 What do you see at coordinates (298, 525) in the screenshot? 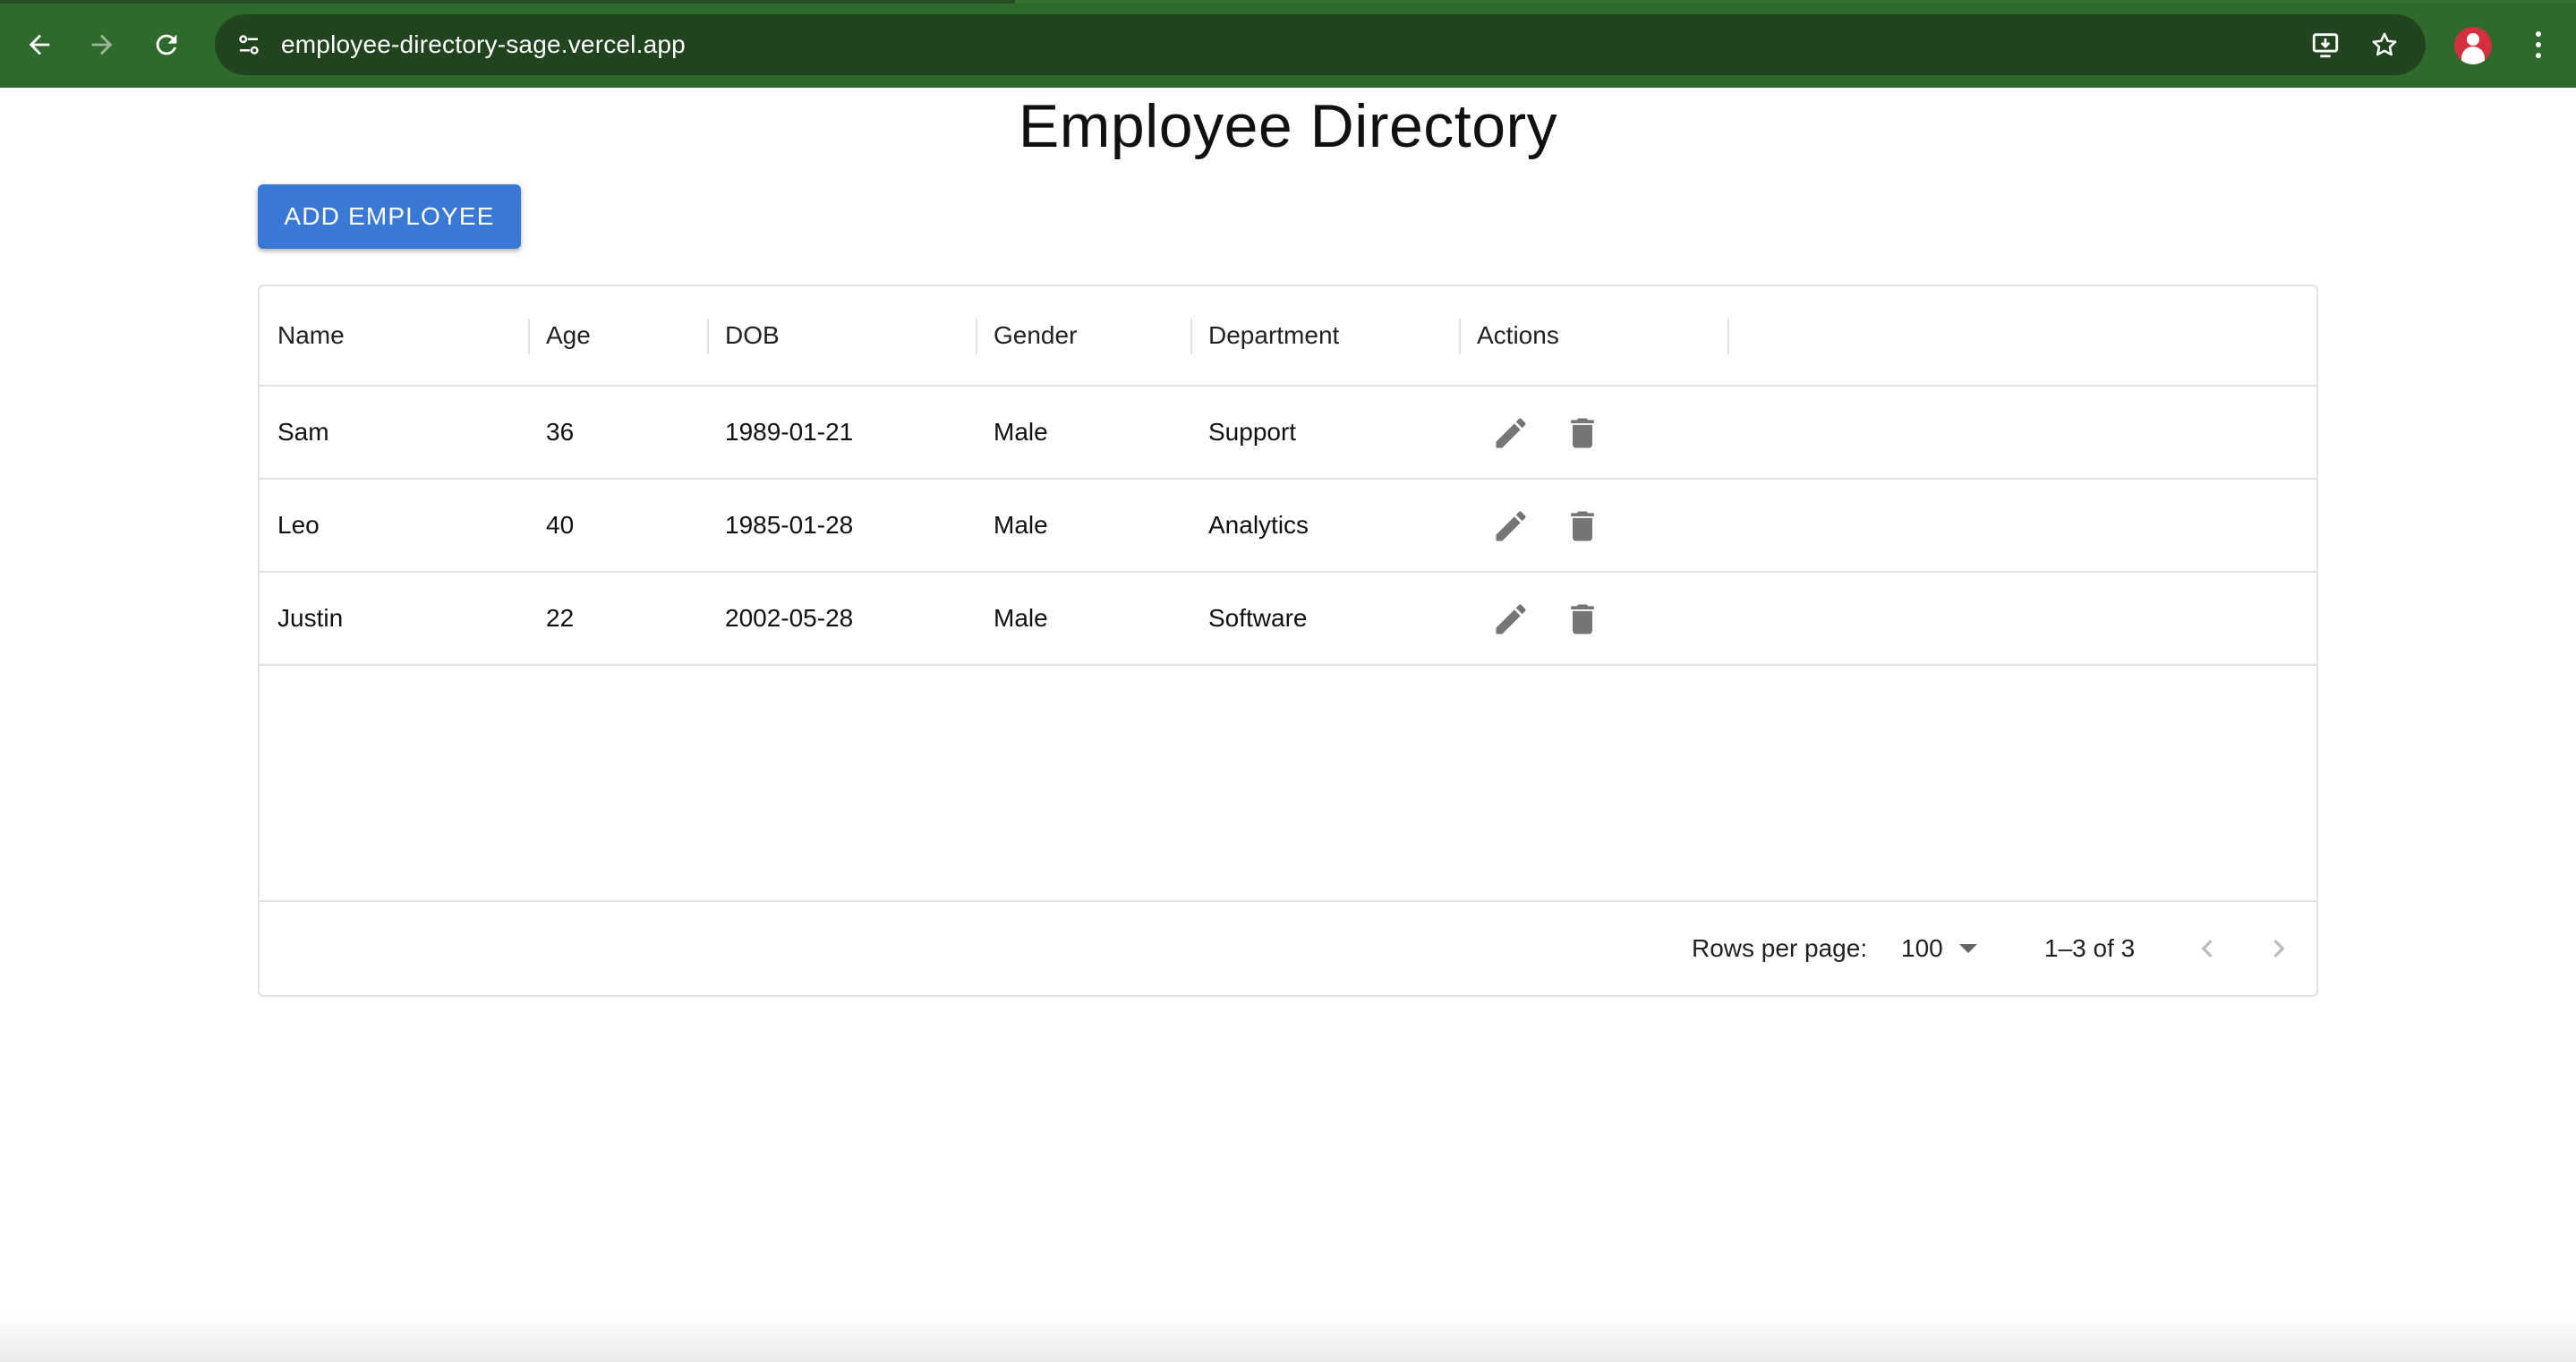
I see `cell-name: Leo` at bounding box center [298, 525].